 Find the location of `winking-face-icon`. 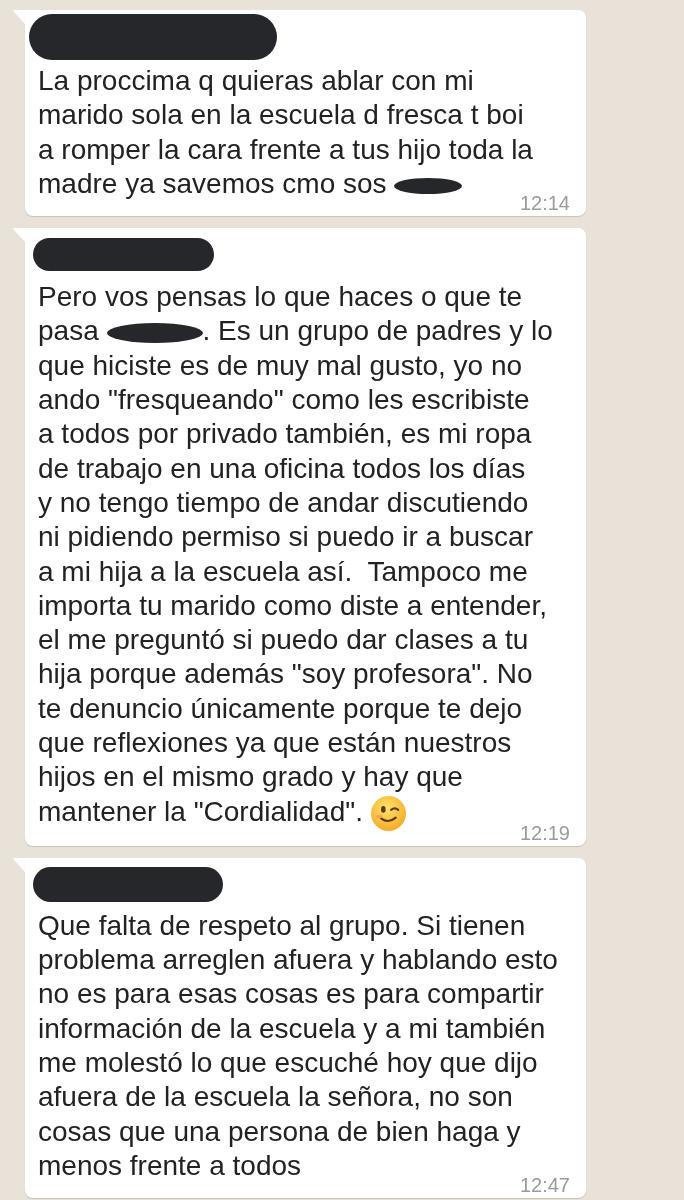

winking-face-icon is located at coordinates (388, 813).